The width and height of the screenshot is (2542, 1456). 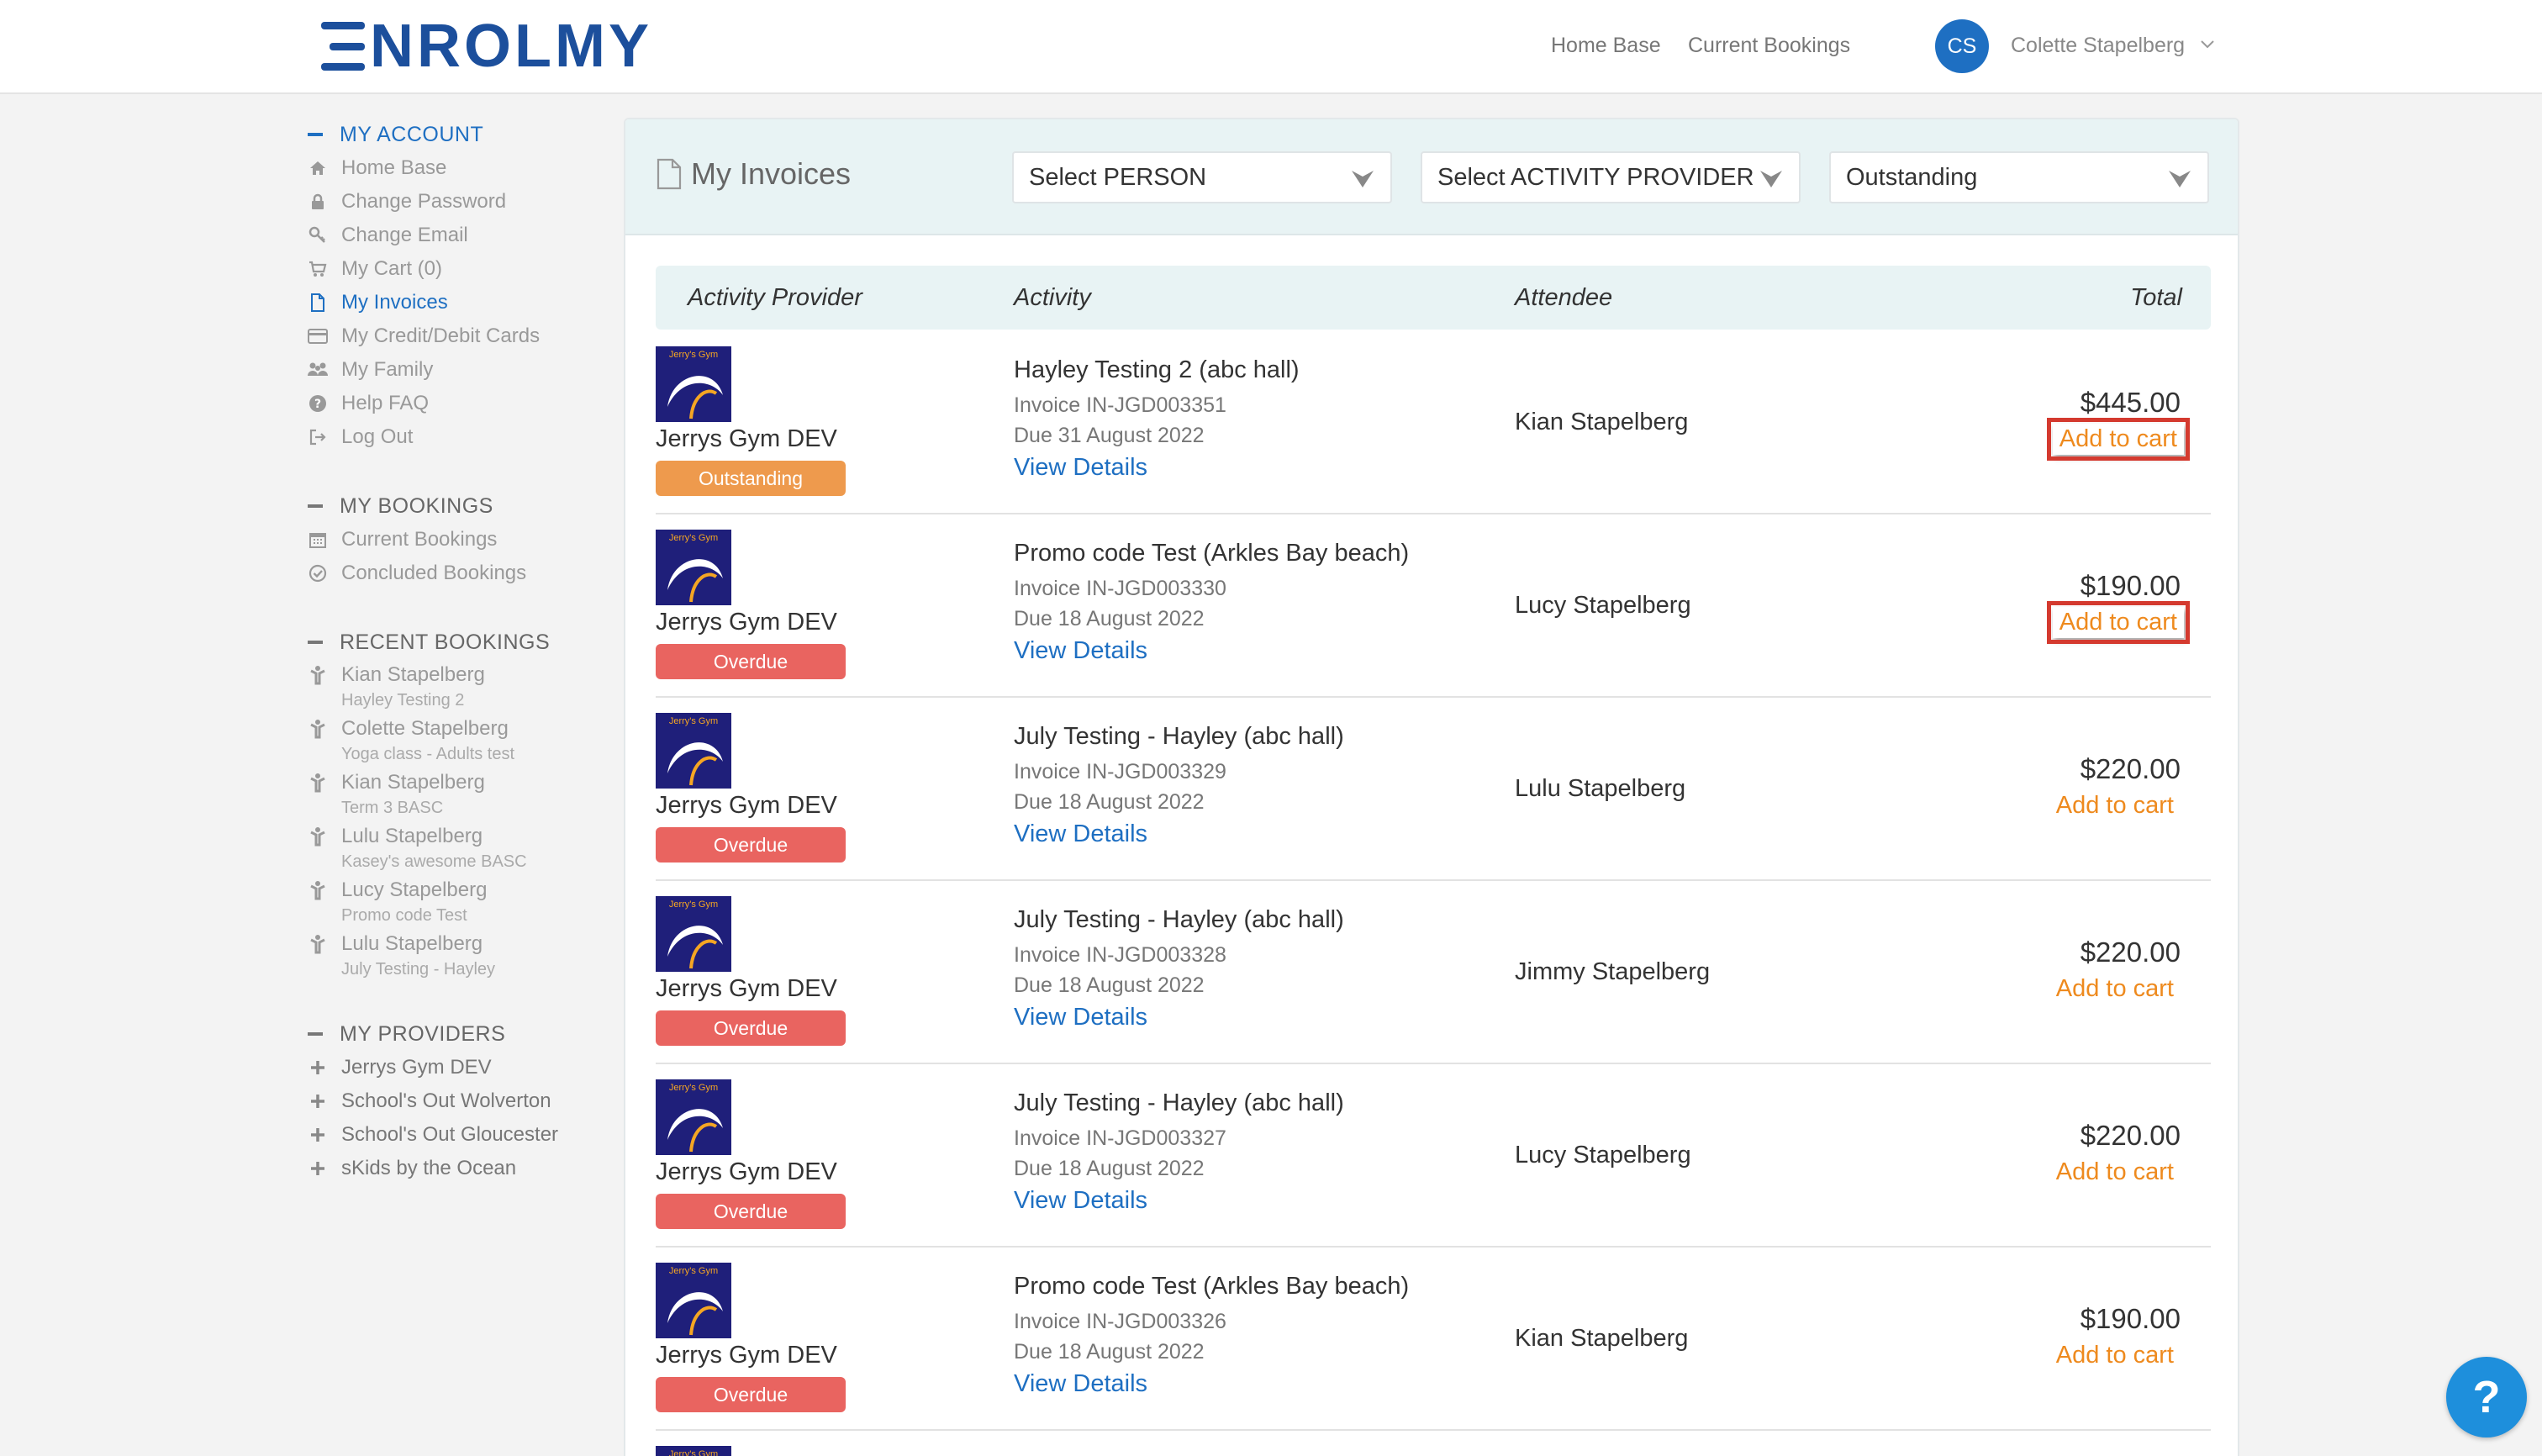 What do you see at coordinates (459, 303) in the screenshot?
I see `sidebar-item-my-invoices: My Invoices` at bounding box center [459, 303].